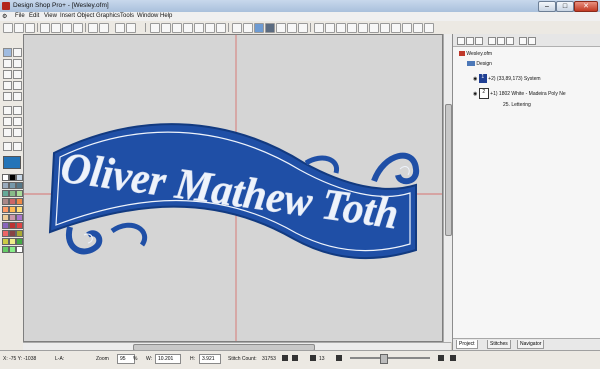  Describe the element at coordinates (12, 162) in the screenshot. I see `current-color-swatch` at that location.